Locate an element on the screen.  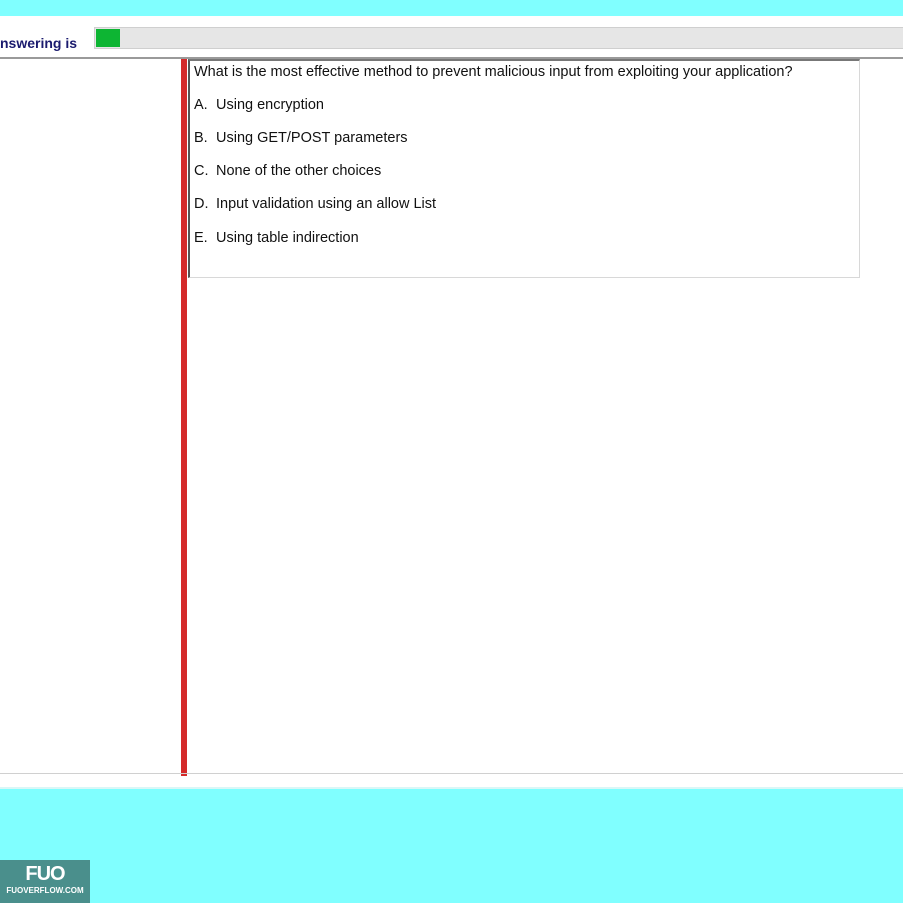
option-letter: B. is located at coordinates (201, 138).